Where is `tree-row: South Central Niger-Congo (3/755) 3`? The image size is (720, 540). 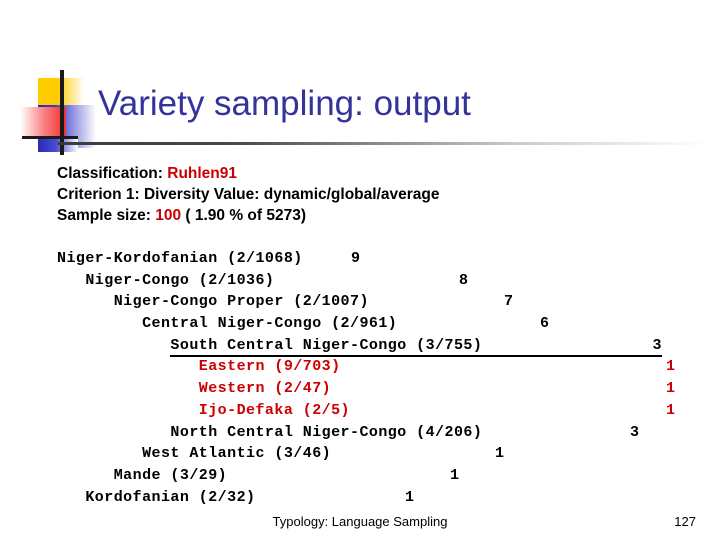
tree-row: South Central Niger-Congo (3/755) 3 is located at coordinates (377, 346).